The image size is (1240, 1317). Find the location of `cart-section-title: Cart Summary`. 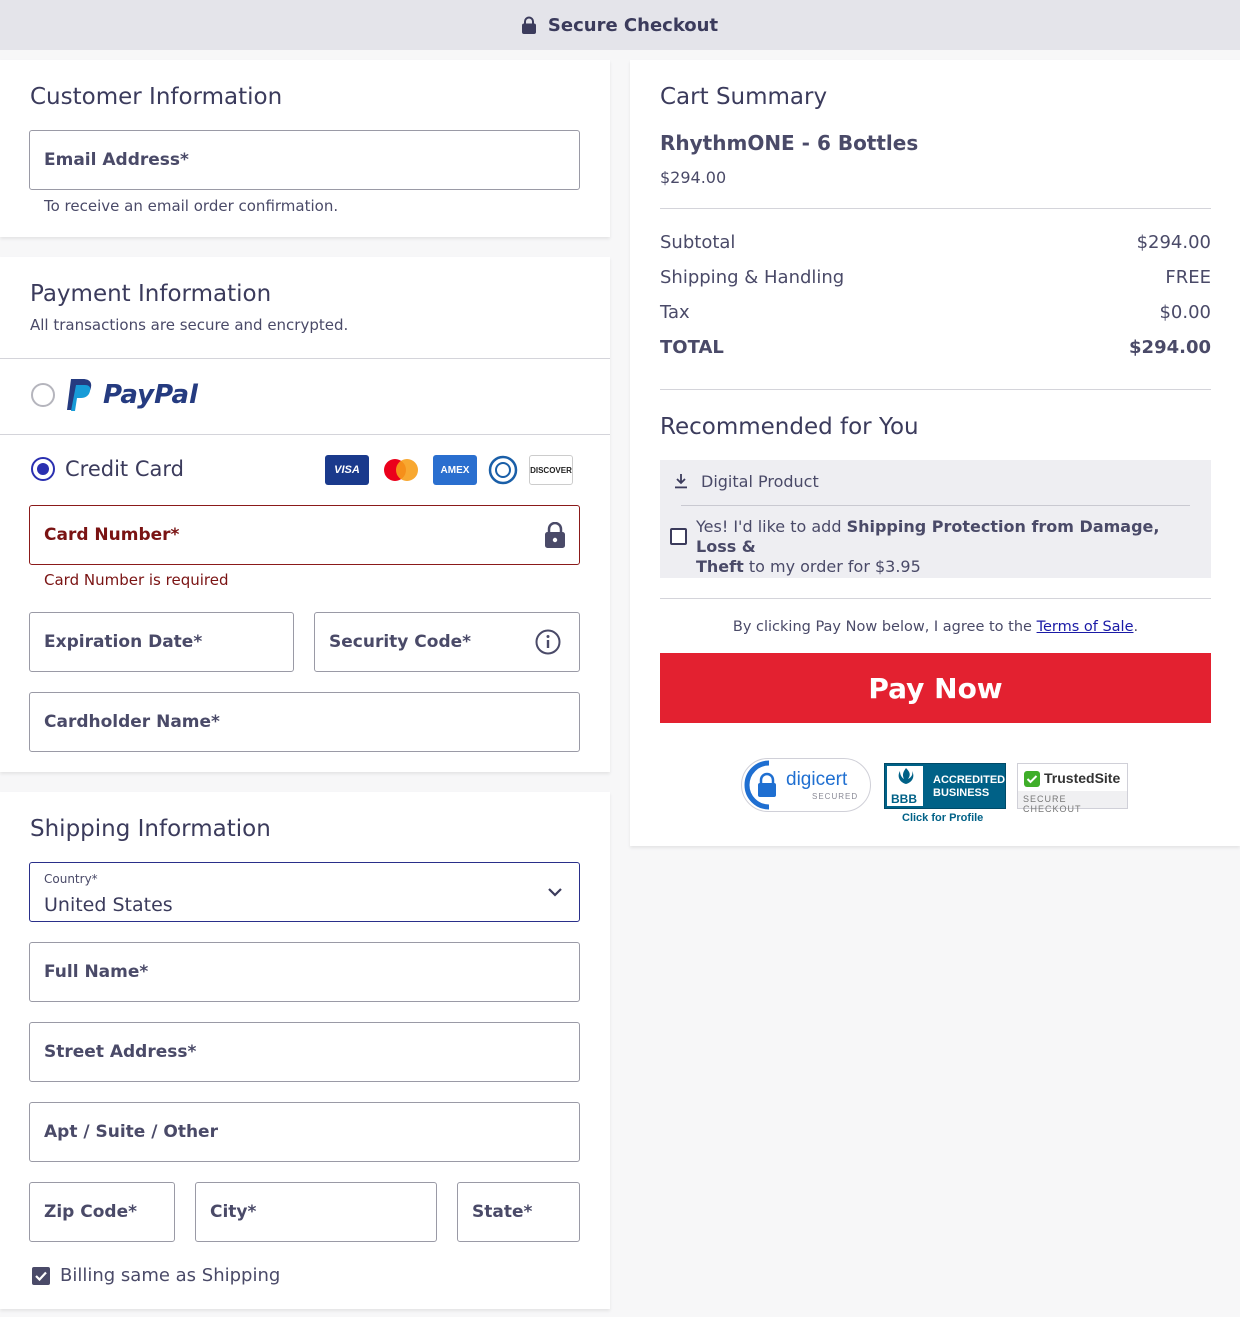

cart-section-title: Cart Summary is located at coordinates (744, 97).